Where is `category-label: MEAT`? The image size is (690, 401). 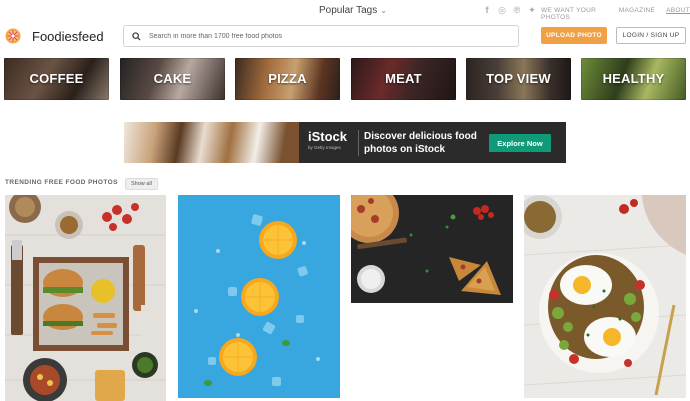 category-label: MEAT is located at coordinates (403, 78).